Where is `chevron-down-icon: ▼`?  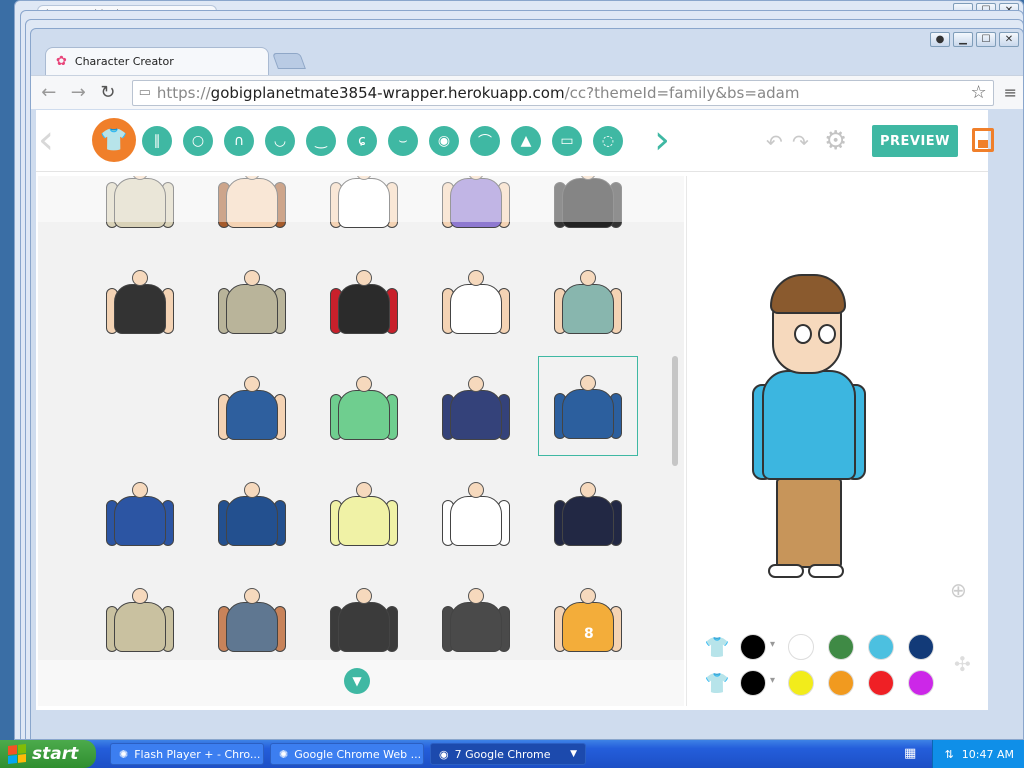 chevron-down-icon: ▼ is located at coordinates (573, 754).